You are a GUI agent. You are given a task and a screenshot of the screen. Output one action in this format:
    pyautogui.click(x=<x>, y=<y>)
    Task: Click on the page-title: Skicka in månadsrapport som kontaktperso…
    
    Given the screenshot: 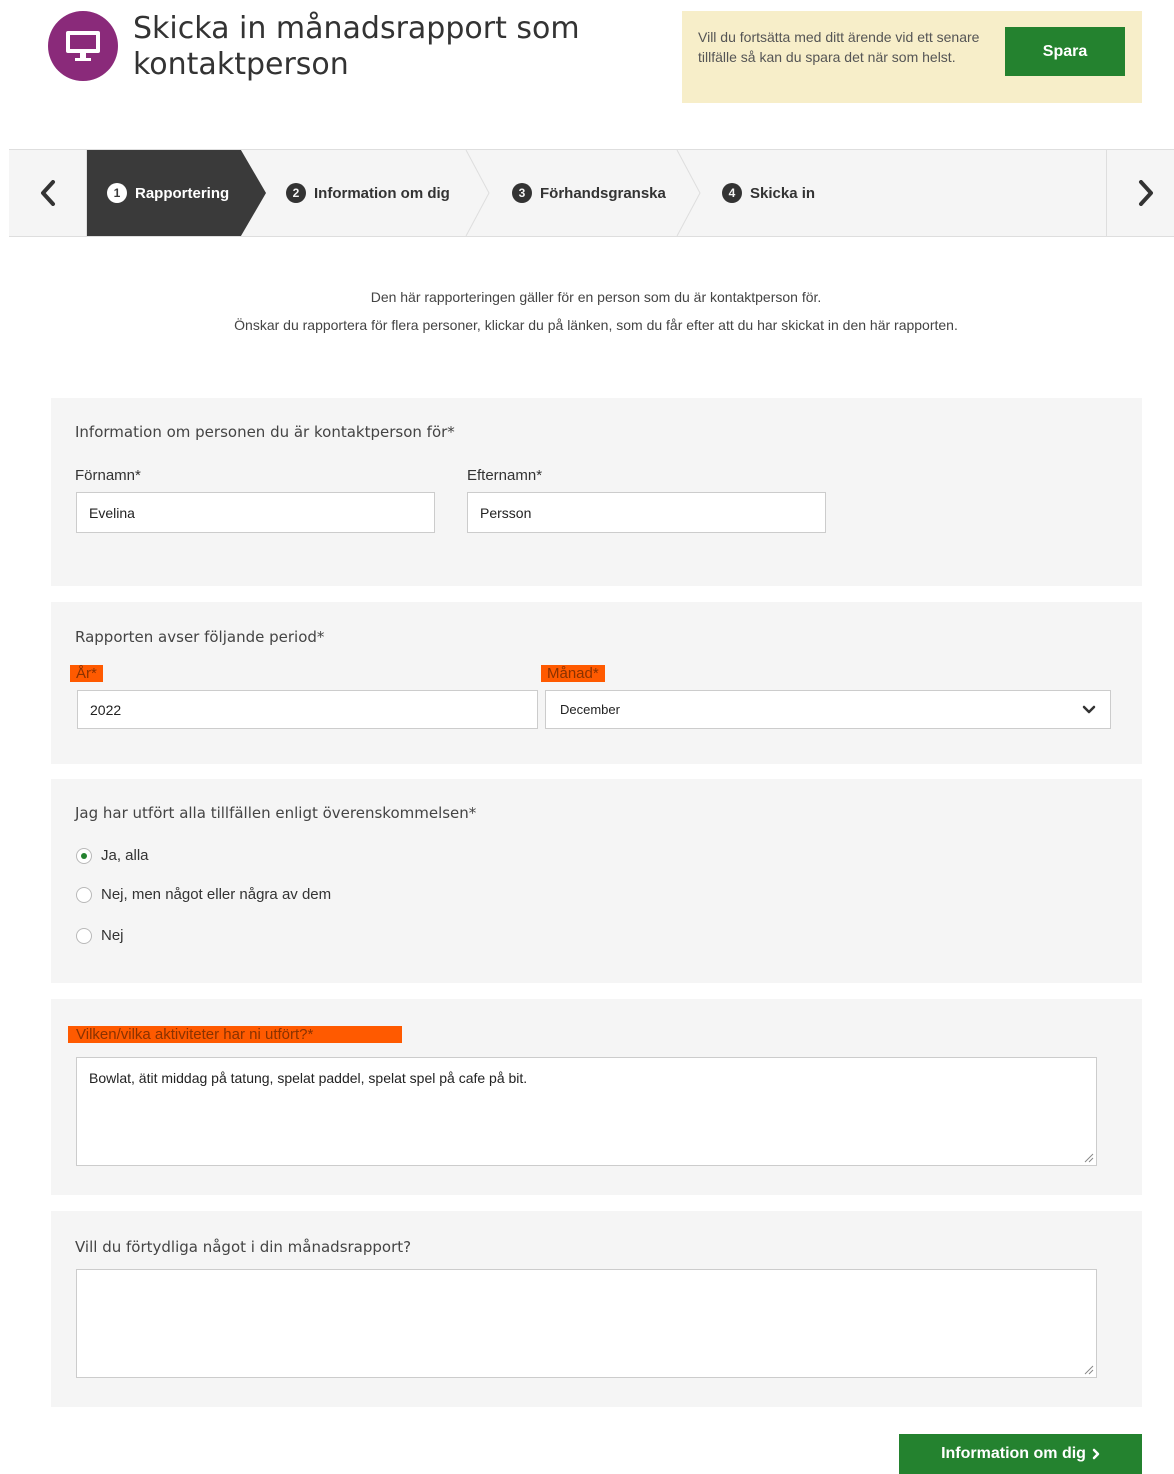 What is the action you would take?
    pyautogui.click(x=356, y=46)
    